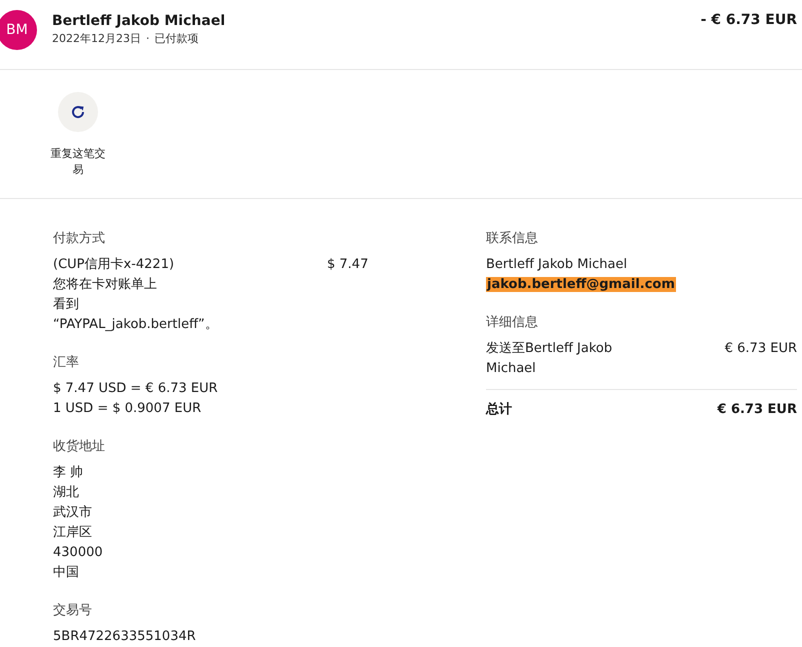  I want to click on payment-amount: $ 7.47, so click(347, 265).